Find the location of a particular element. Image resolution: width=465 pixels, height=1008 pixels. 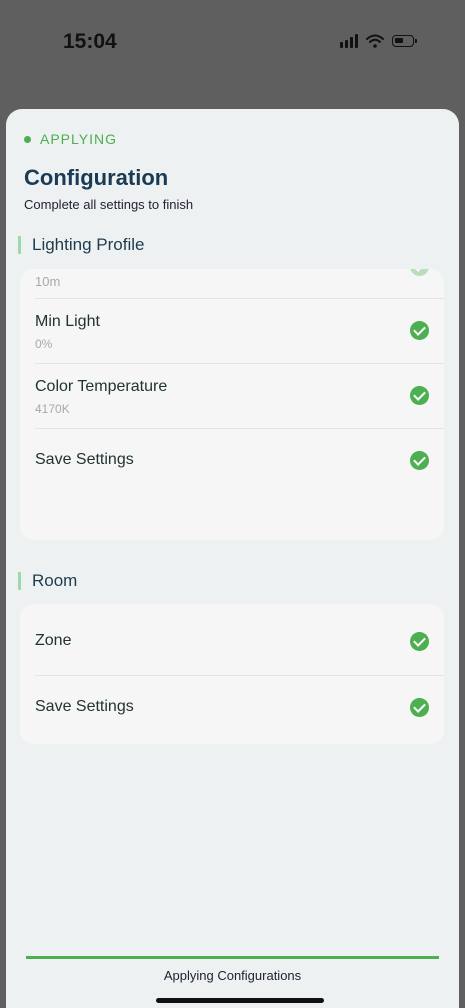

row-value: 0% is located at coordinates (44, 344).